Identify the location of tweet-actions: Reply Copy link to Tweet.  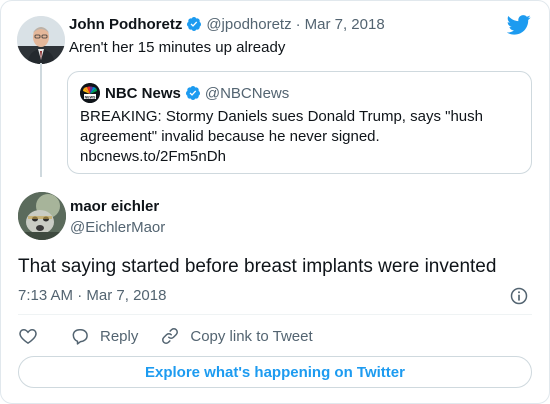
(165, 336).